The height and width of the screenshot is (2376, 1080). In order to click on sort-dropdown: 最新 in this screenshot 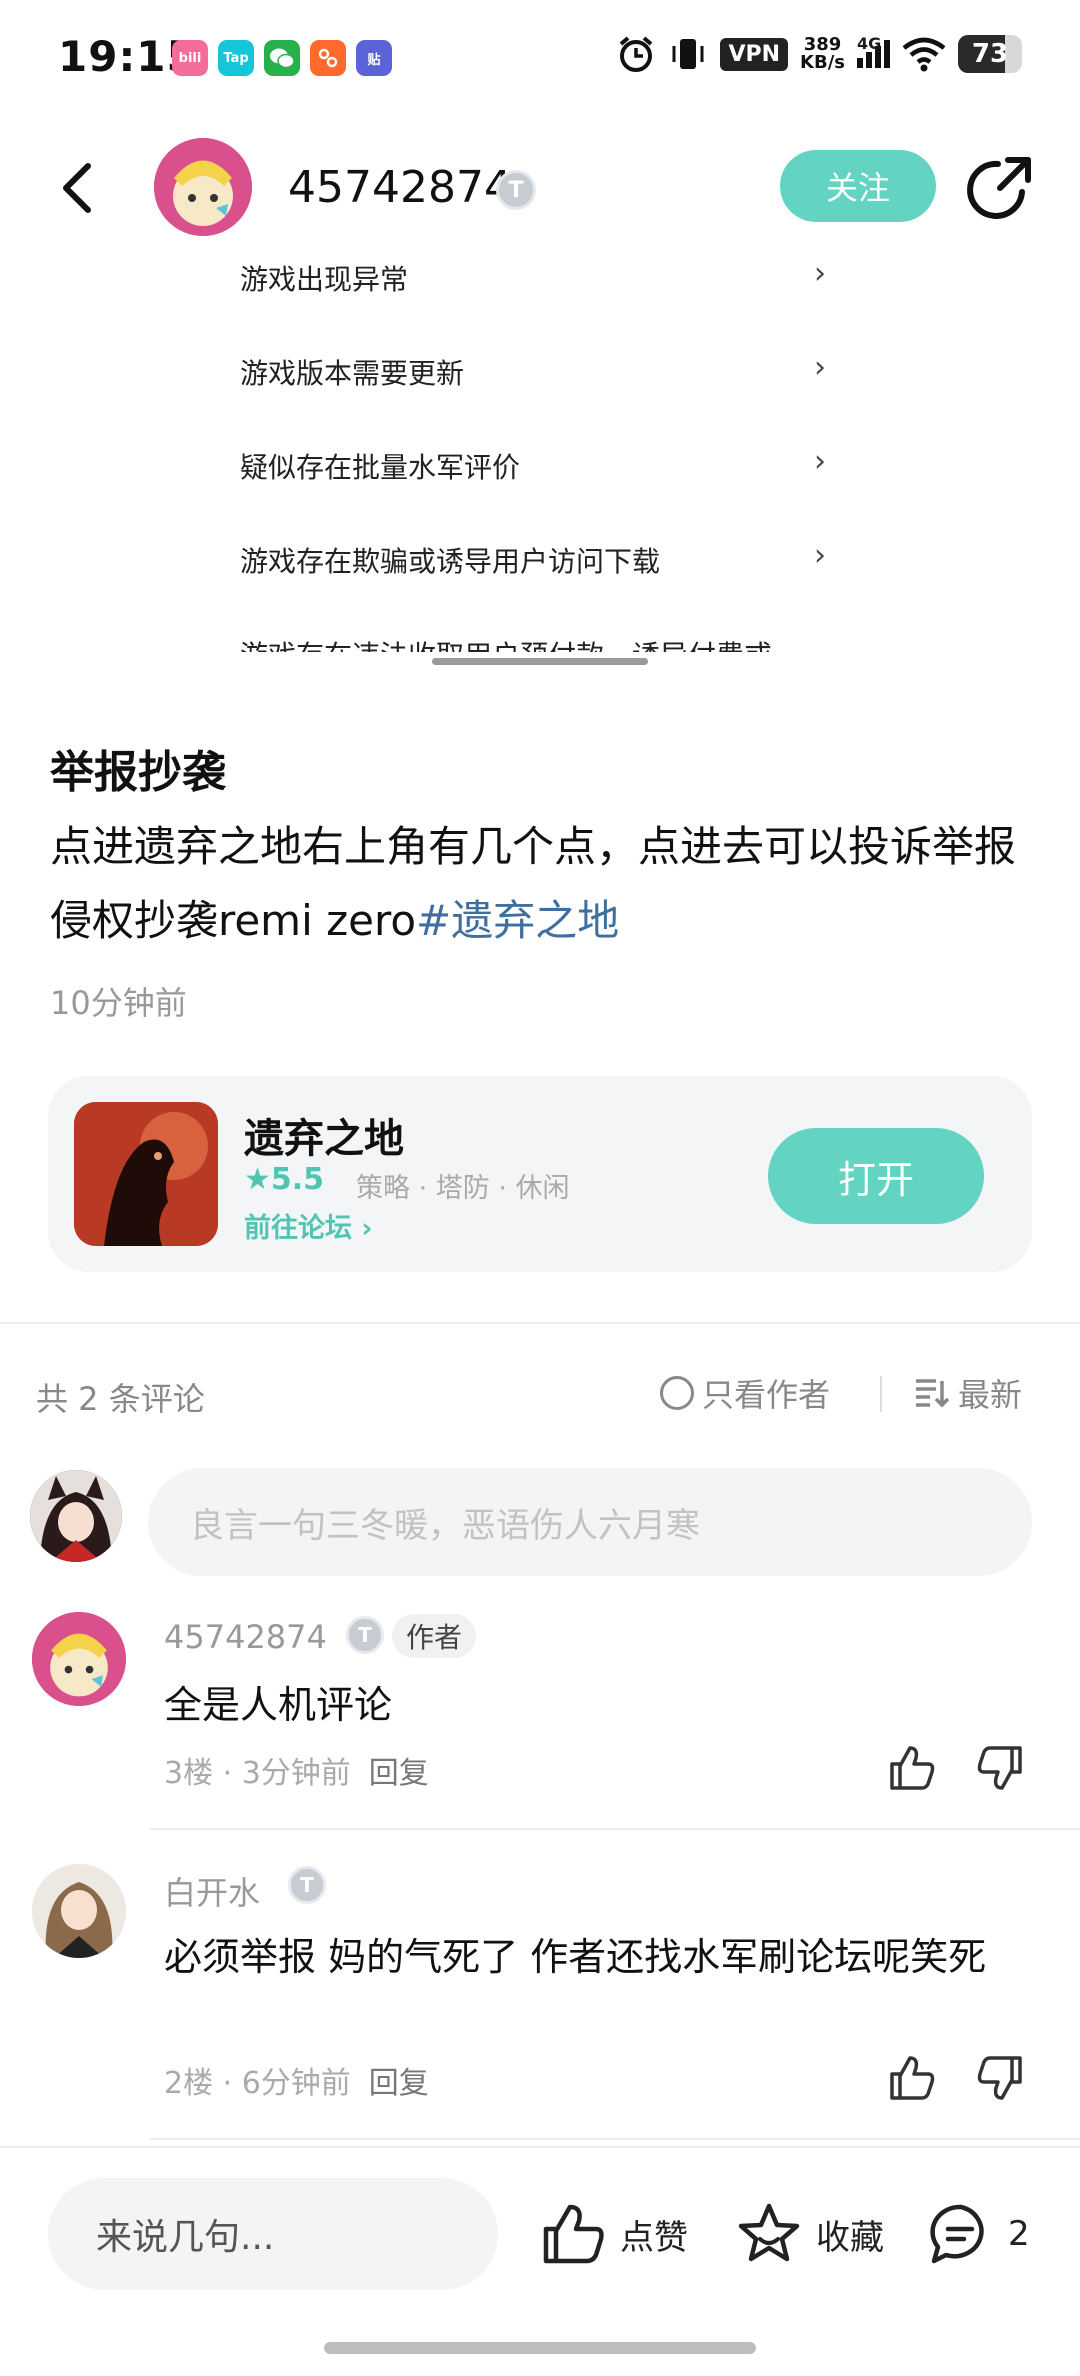, I will do `click(968, 1393)`.